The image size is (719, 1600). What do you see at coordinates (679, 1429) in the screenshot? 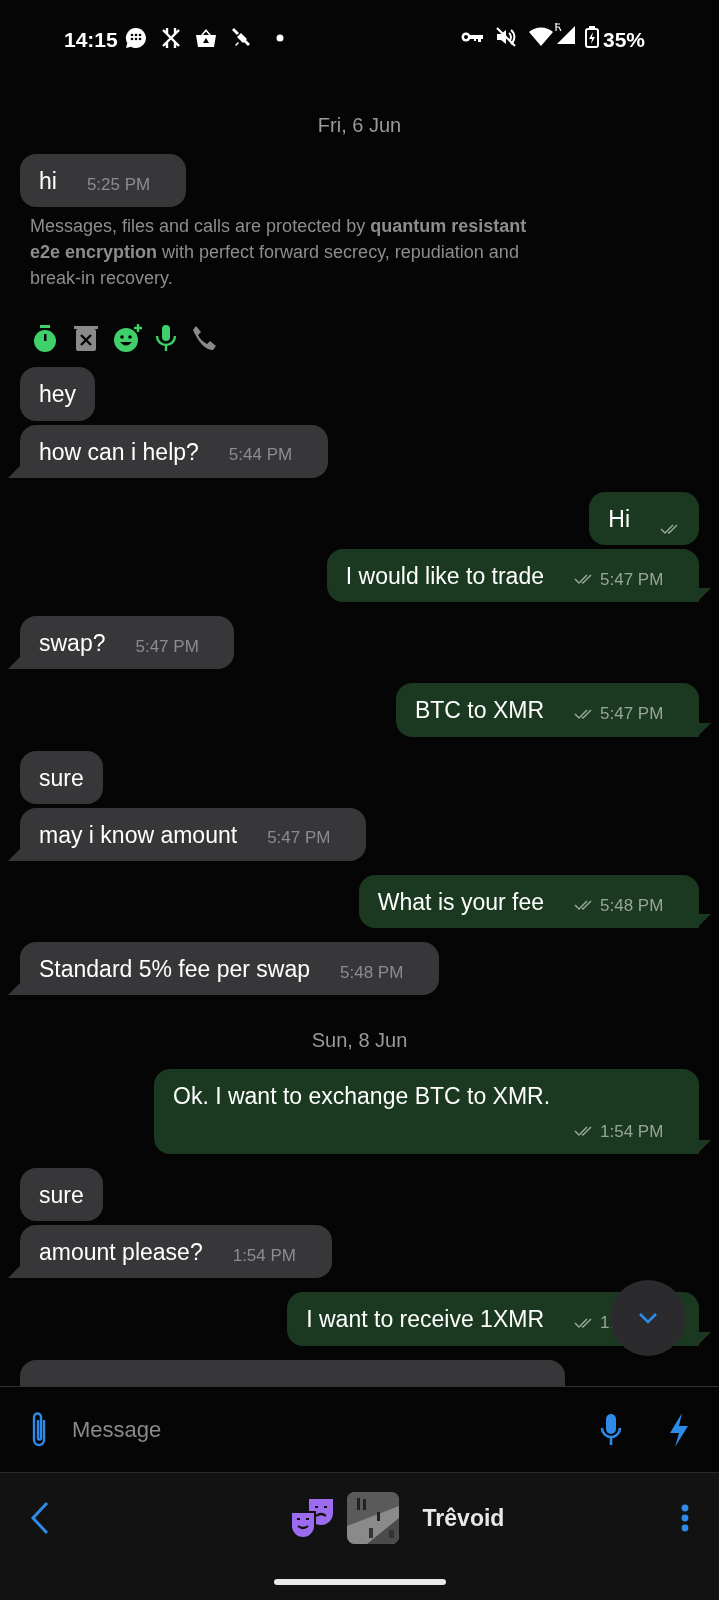
I see `lightning-icon` at bounding box center [679, 1429].